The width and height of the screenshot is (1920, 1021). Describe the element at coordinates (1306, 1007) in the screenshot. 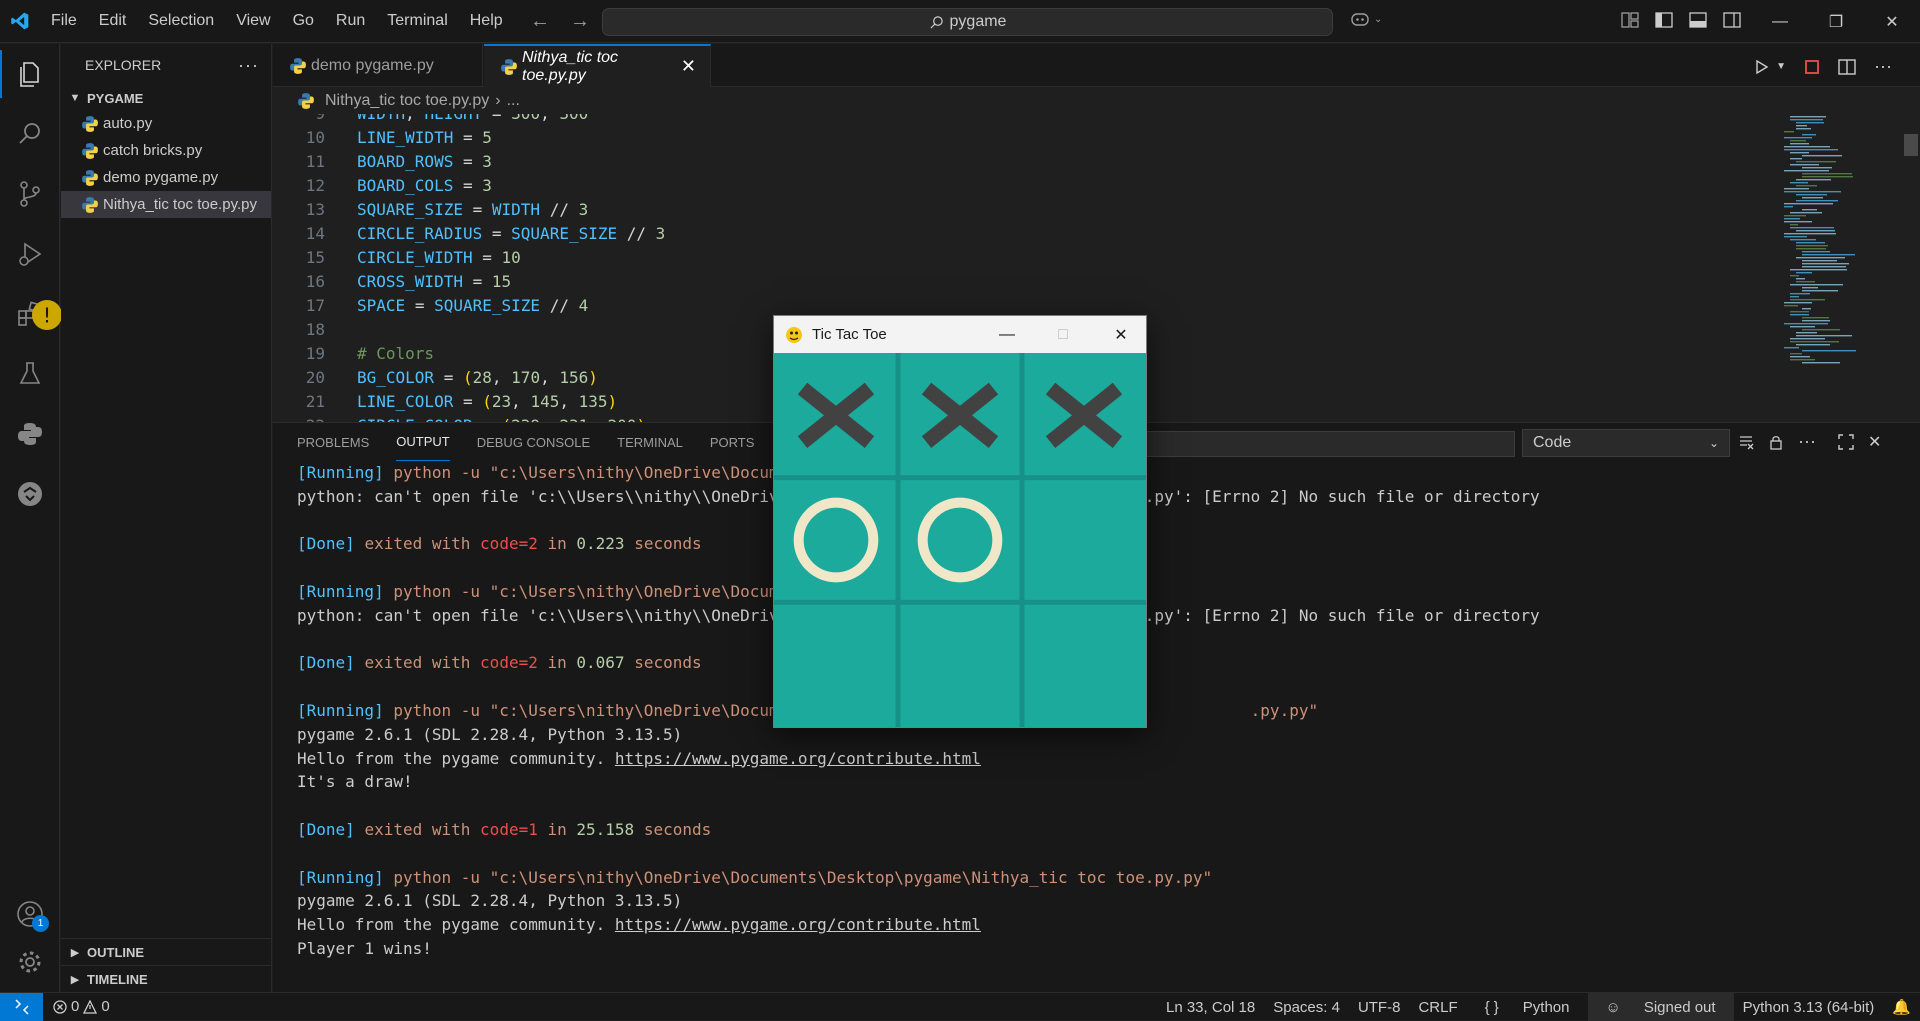

I see `indentation: Spaces: 4` at that location.